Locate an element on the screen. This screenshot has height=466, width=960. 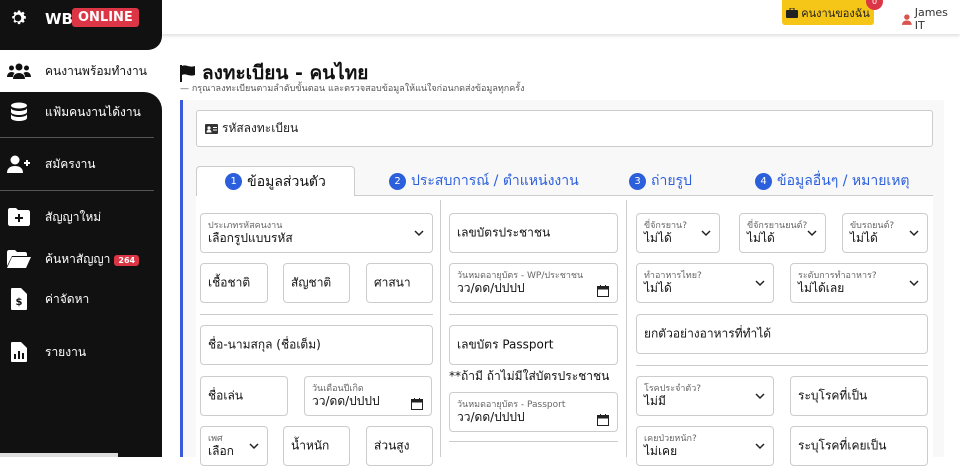
field-placeholder: ส่วนสูง is located at coordinates (392, 445).